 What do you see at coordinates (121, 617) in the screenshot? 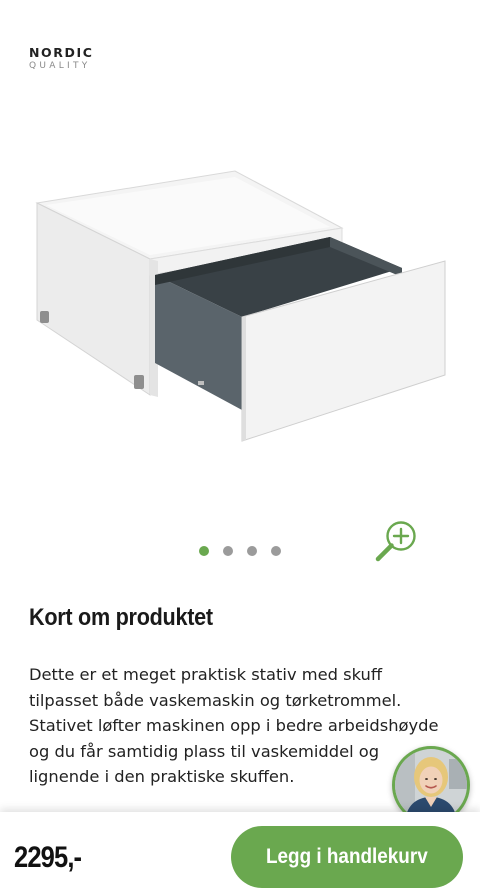
I see `section-title: Kort om produktet` at bounding box center [121, 617].